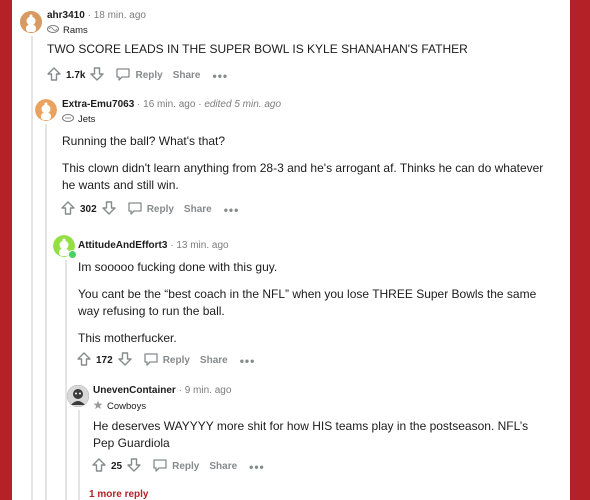 This screenshot has height=500, width=590. What do you see at coordinates (87, 119) in the screenshot?
I see `flair-label: Jets` at bounding box center [87, 119].